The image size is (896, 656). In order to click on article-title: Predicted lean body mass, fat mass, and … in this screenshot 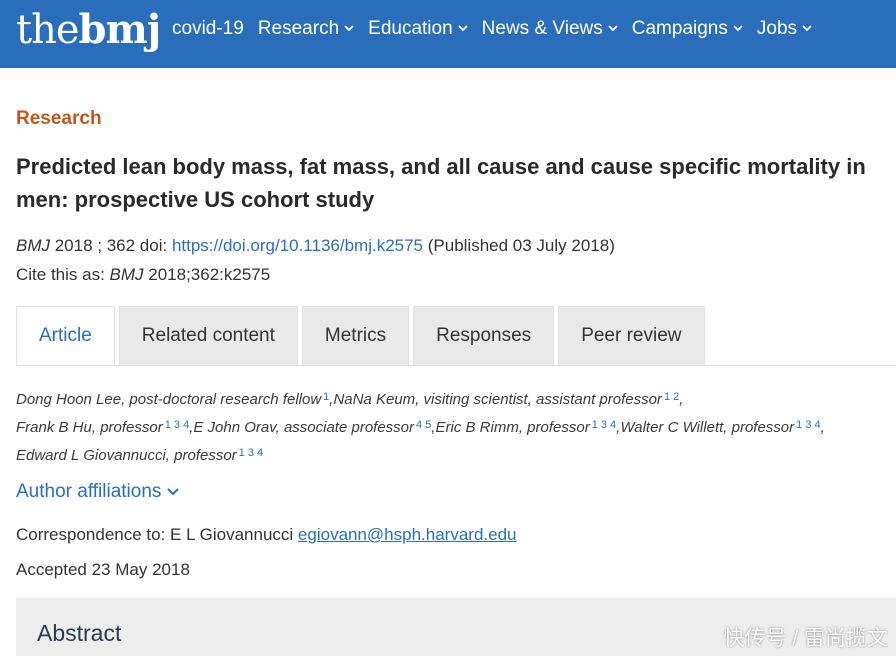, I will do `click(456, 183)`.